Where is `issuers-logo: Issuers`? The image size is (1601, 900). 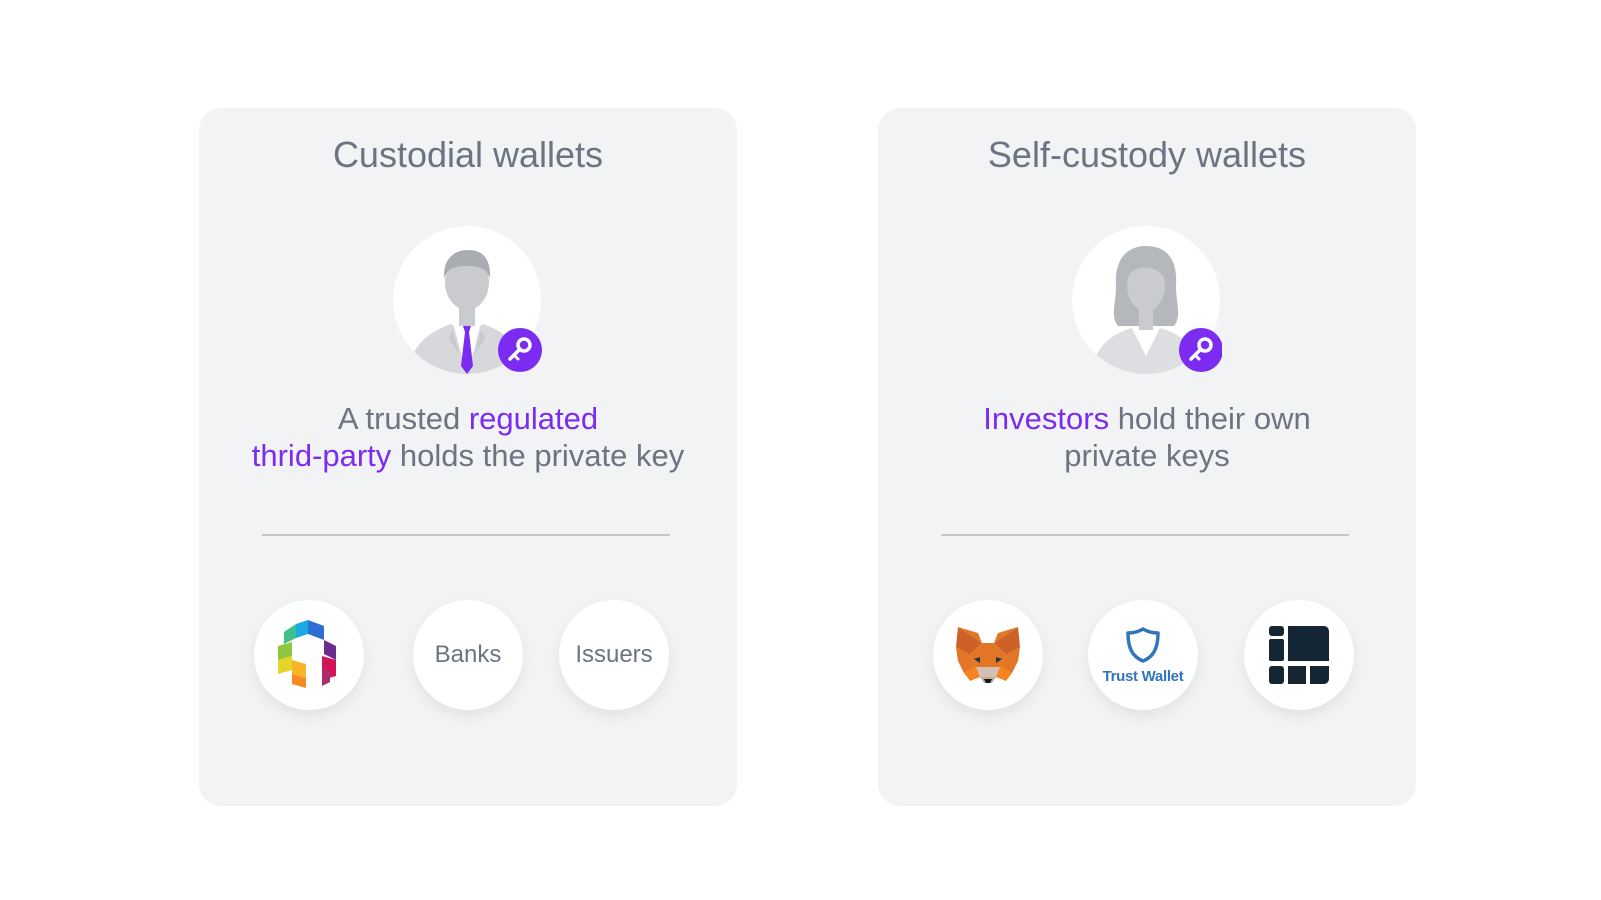 issuers-logo: Issuers is located at coordinates (614, 655).